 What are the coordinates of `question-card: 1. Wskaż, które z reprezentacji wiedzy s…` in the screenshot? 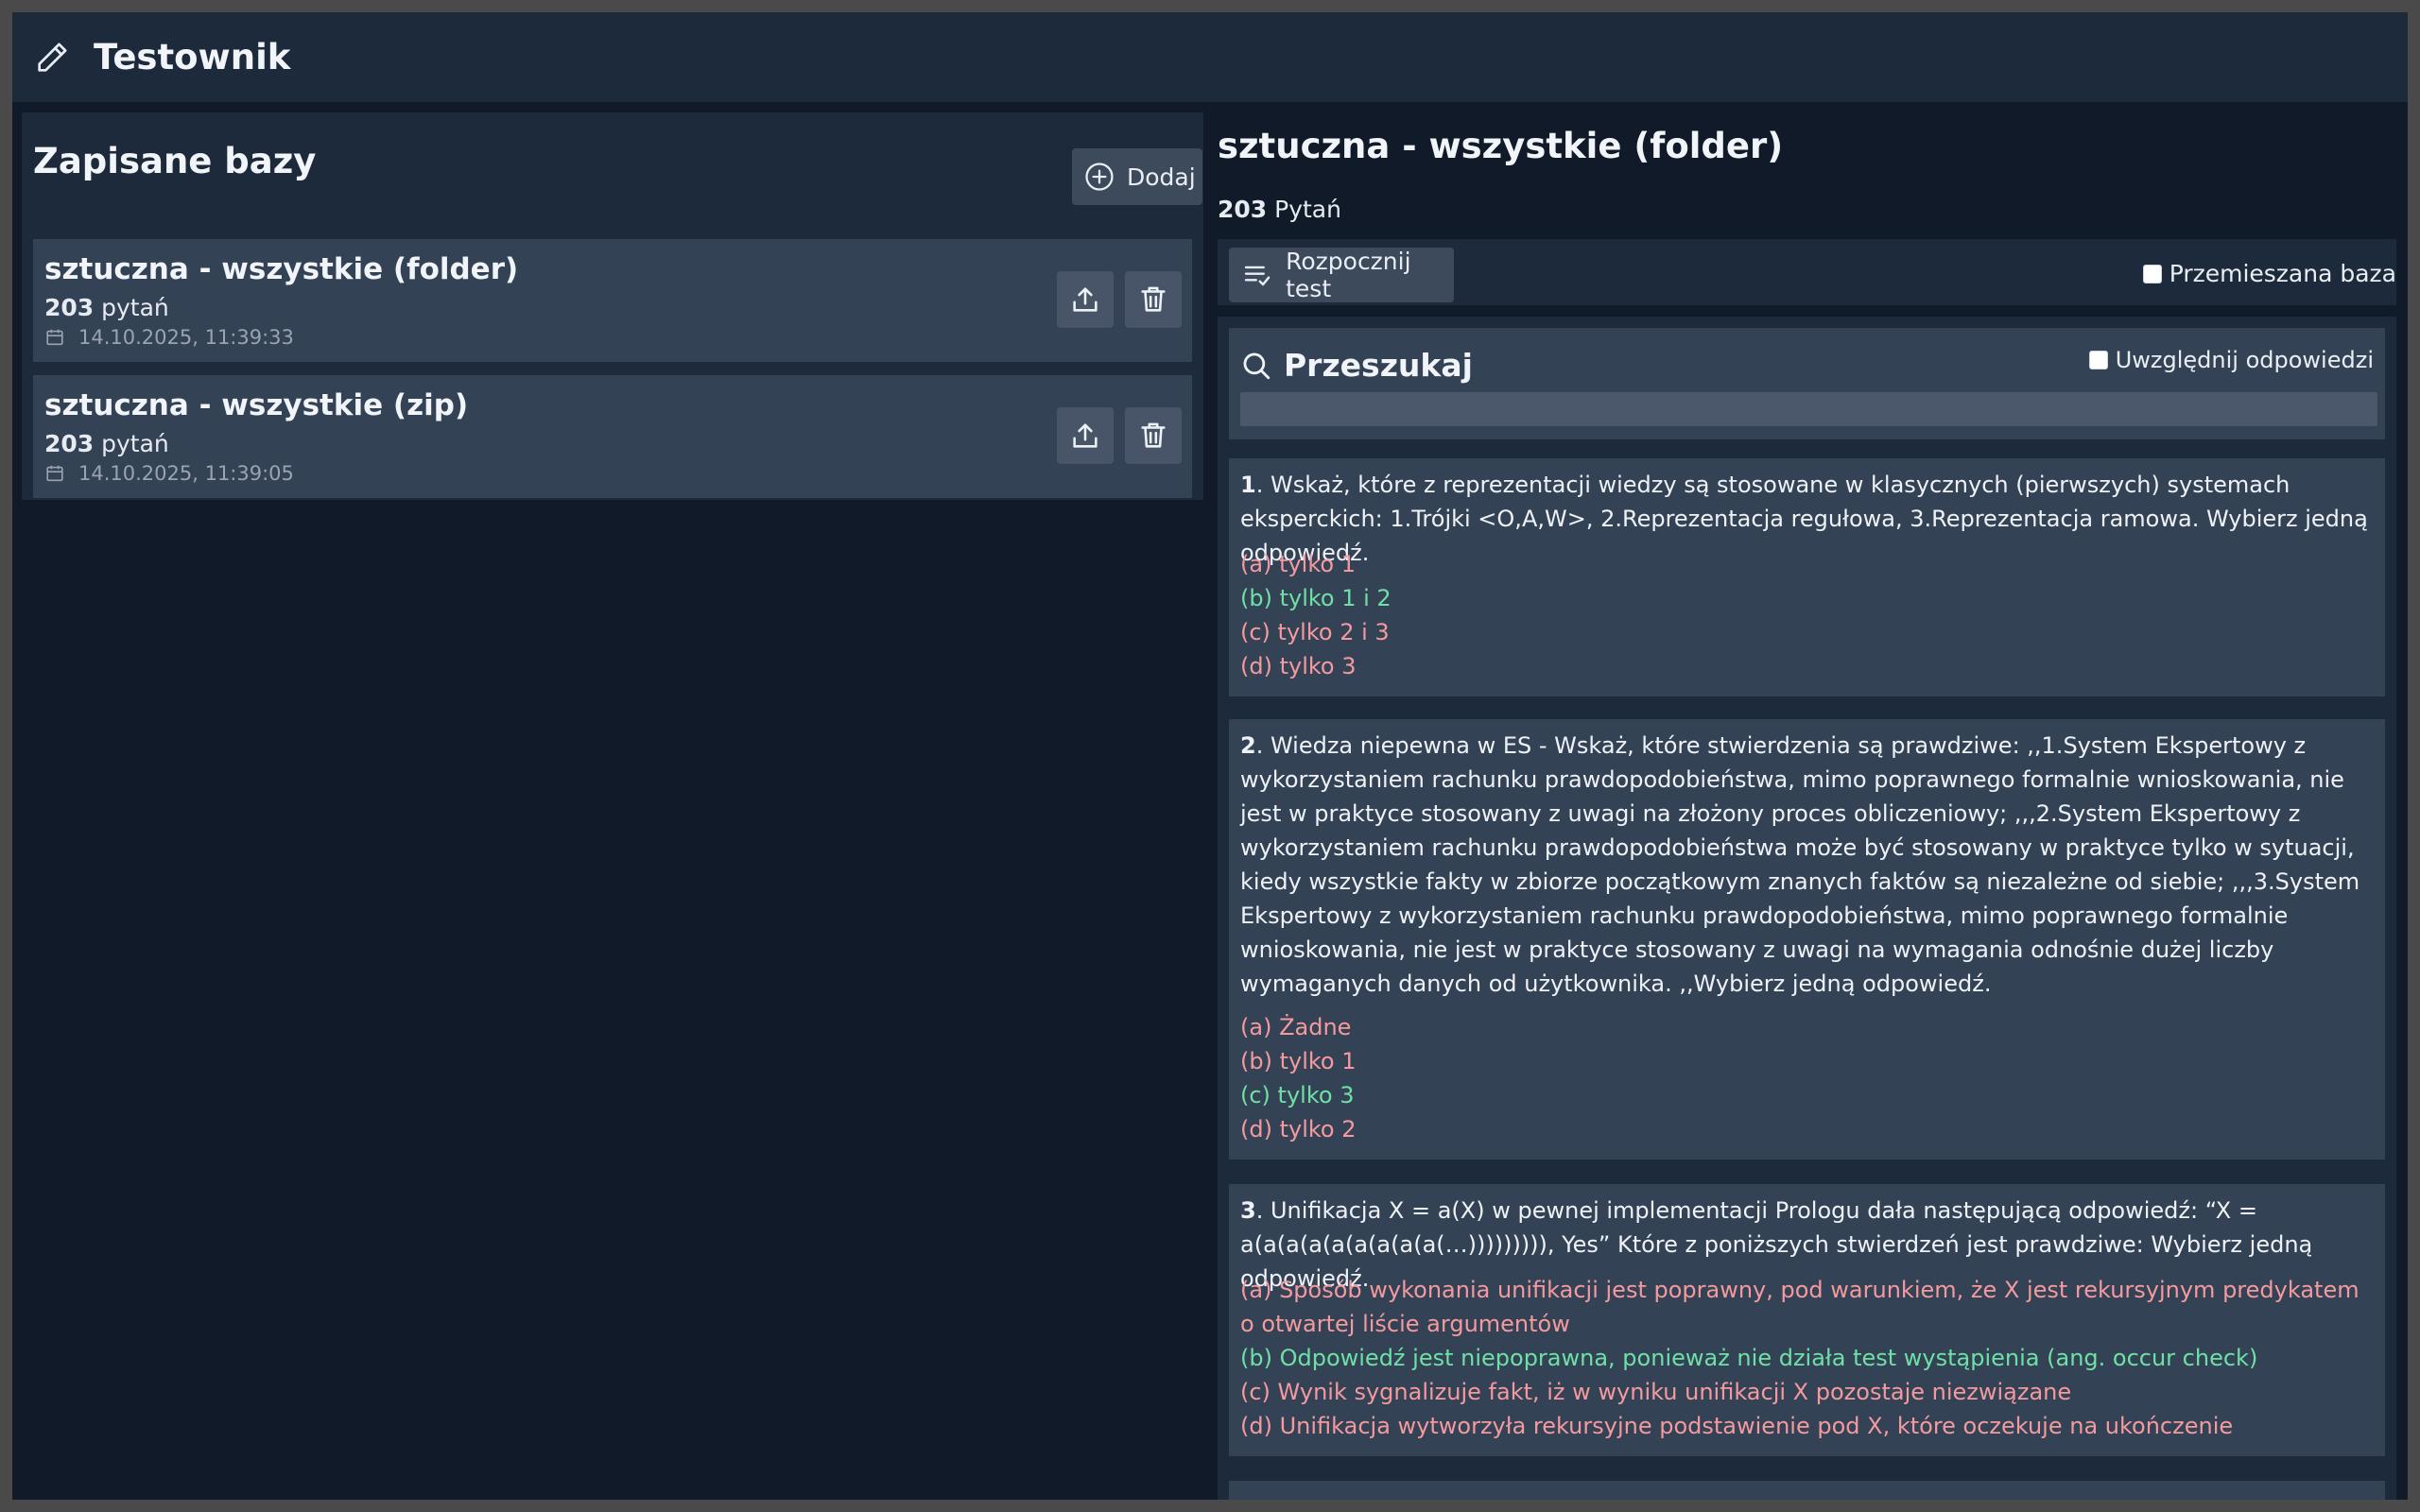 It's located at (1807, 577).